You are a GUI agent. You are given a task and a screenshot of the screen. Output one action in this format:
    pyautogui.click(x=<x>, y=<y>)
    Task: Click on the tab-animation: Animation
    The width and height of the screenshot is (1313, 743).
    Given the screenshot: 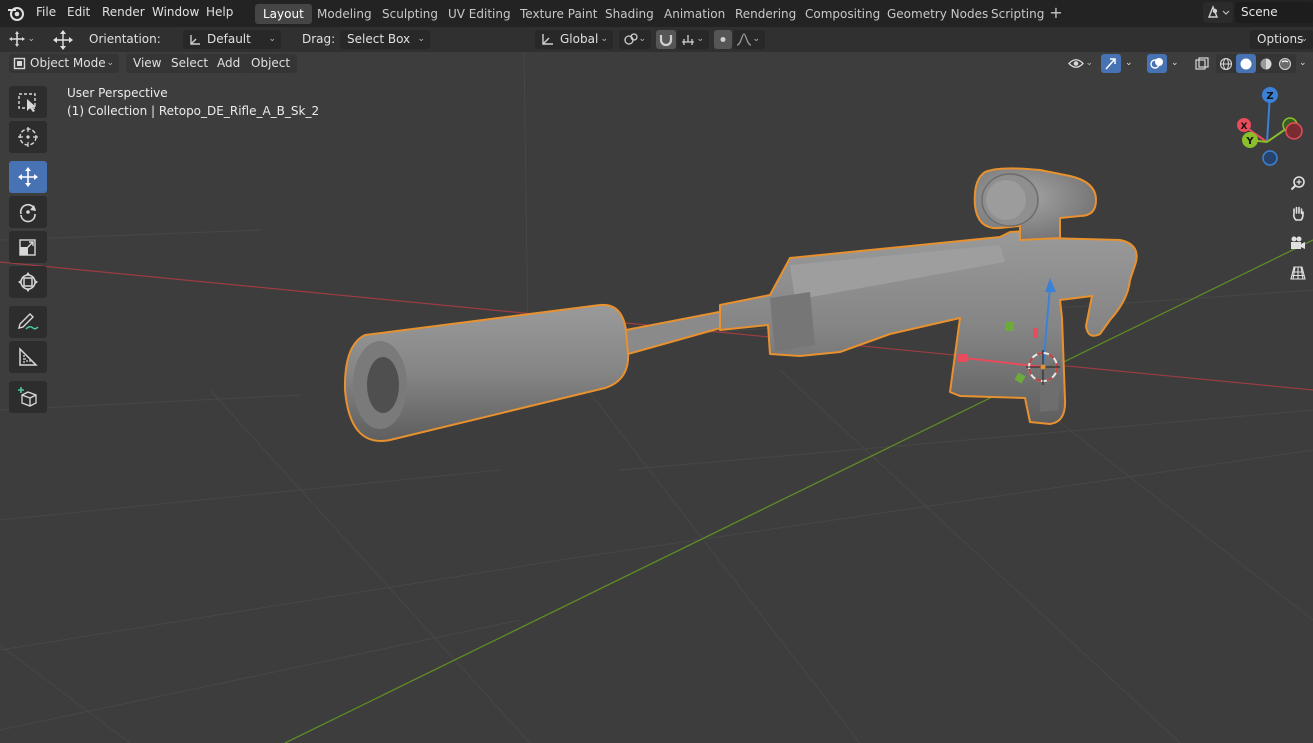 What is the action you would take?
    pyautogui.click(x=694, y=14)
    